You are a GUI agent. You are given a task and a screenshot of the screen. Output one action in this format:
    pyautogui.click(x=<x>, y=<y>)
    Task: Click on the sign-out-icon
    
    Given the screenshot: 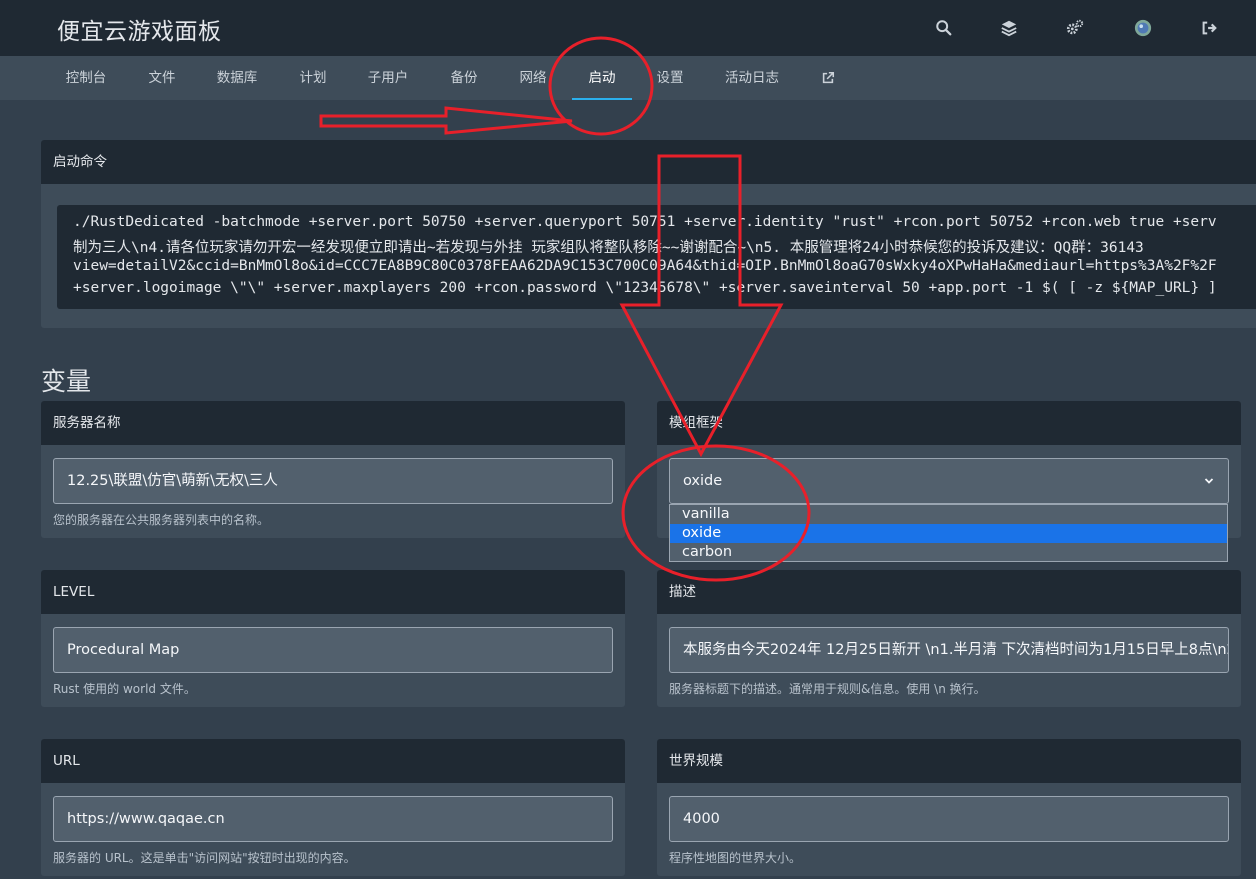 What is the action you would take?
    pyautogui.click(x=1209, y=28)
    